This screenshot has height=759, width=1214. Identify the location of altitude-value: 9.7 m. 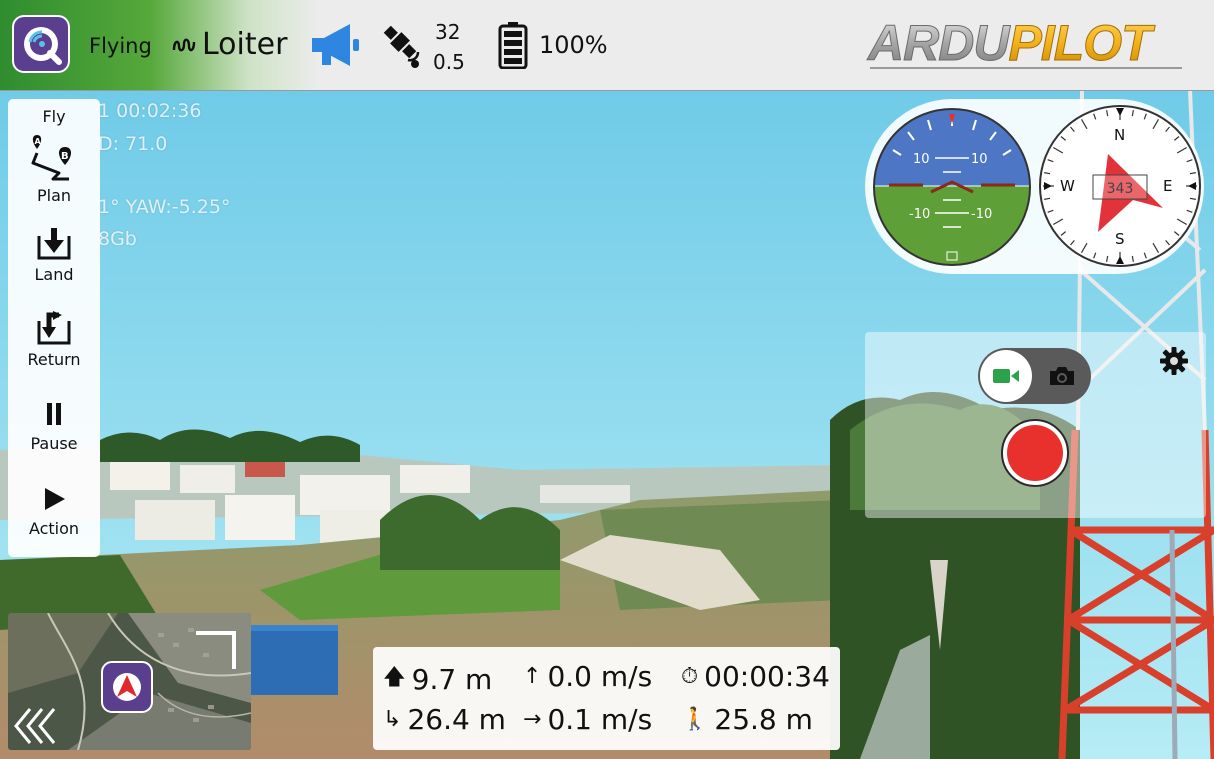
(452, 679).